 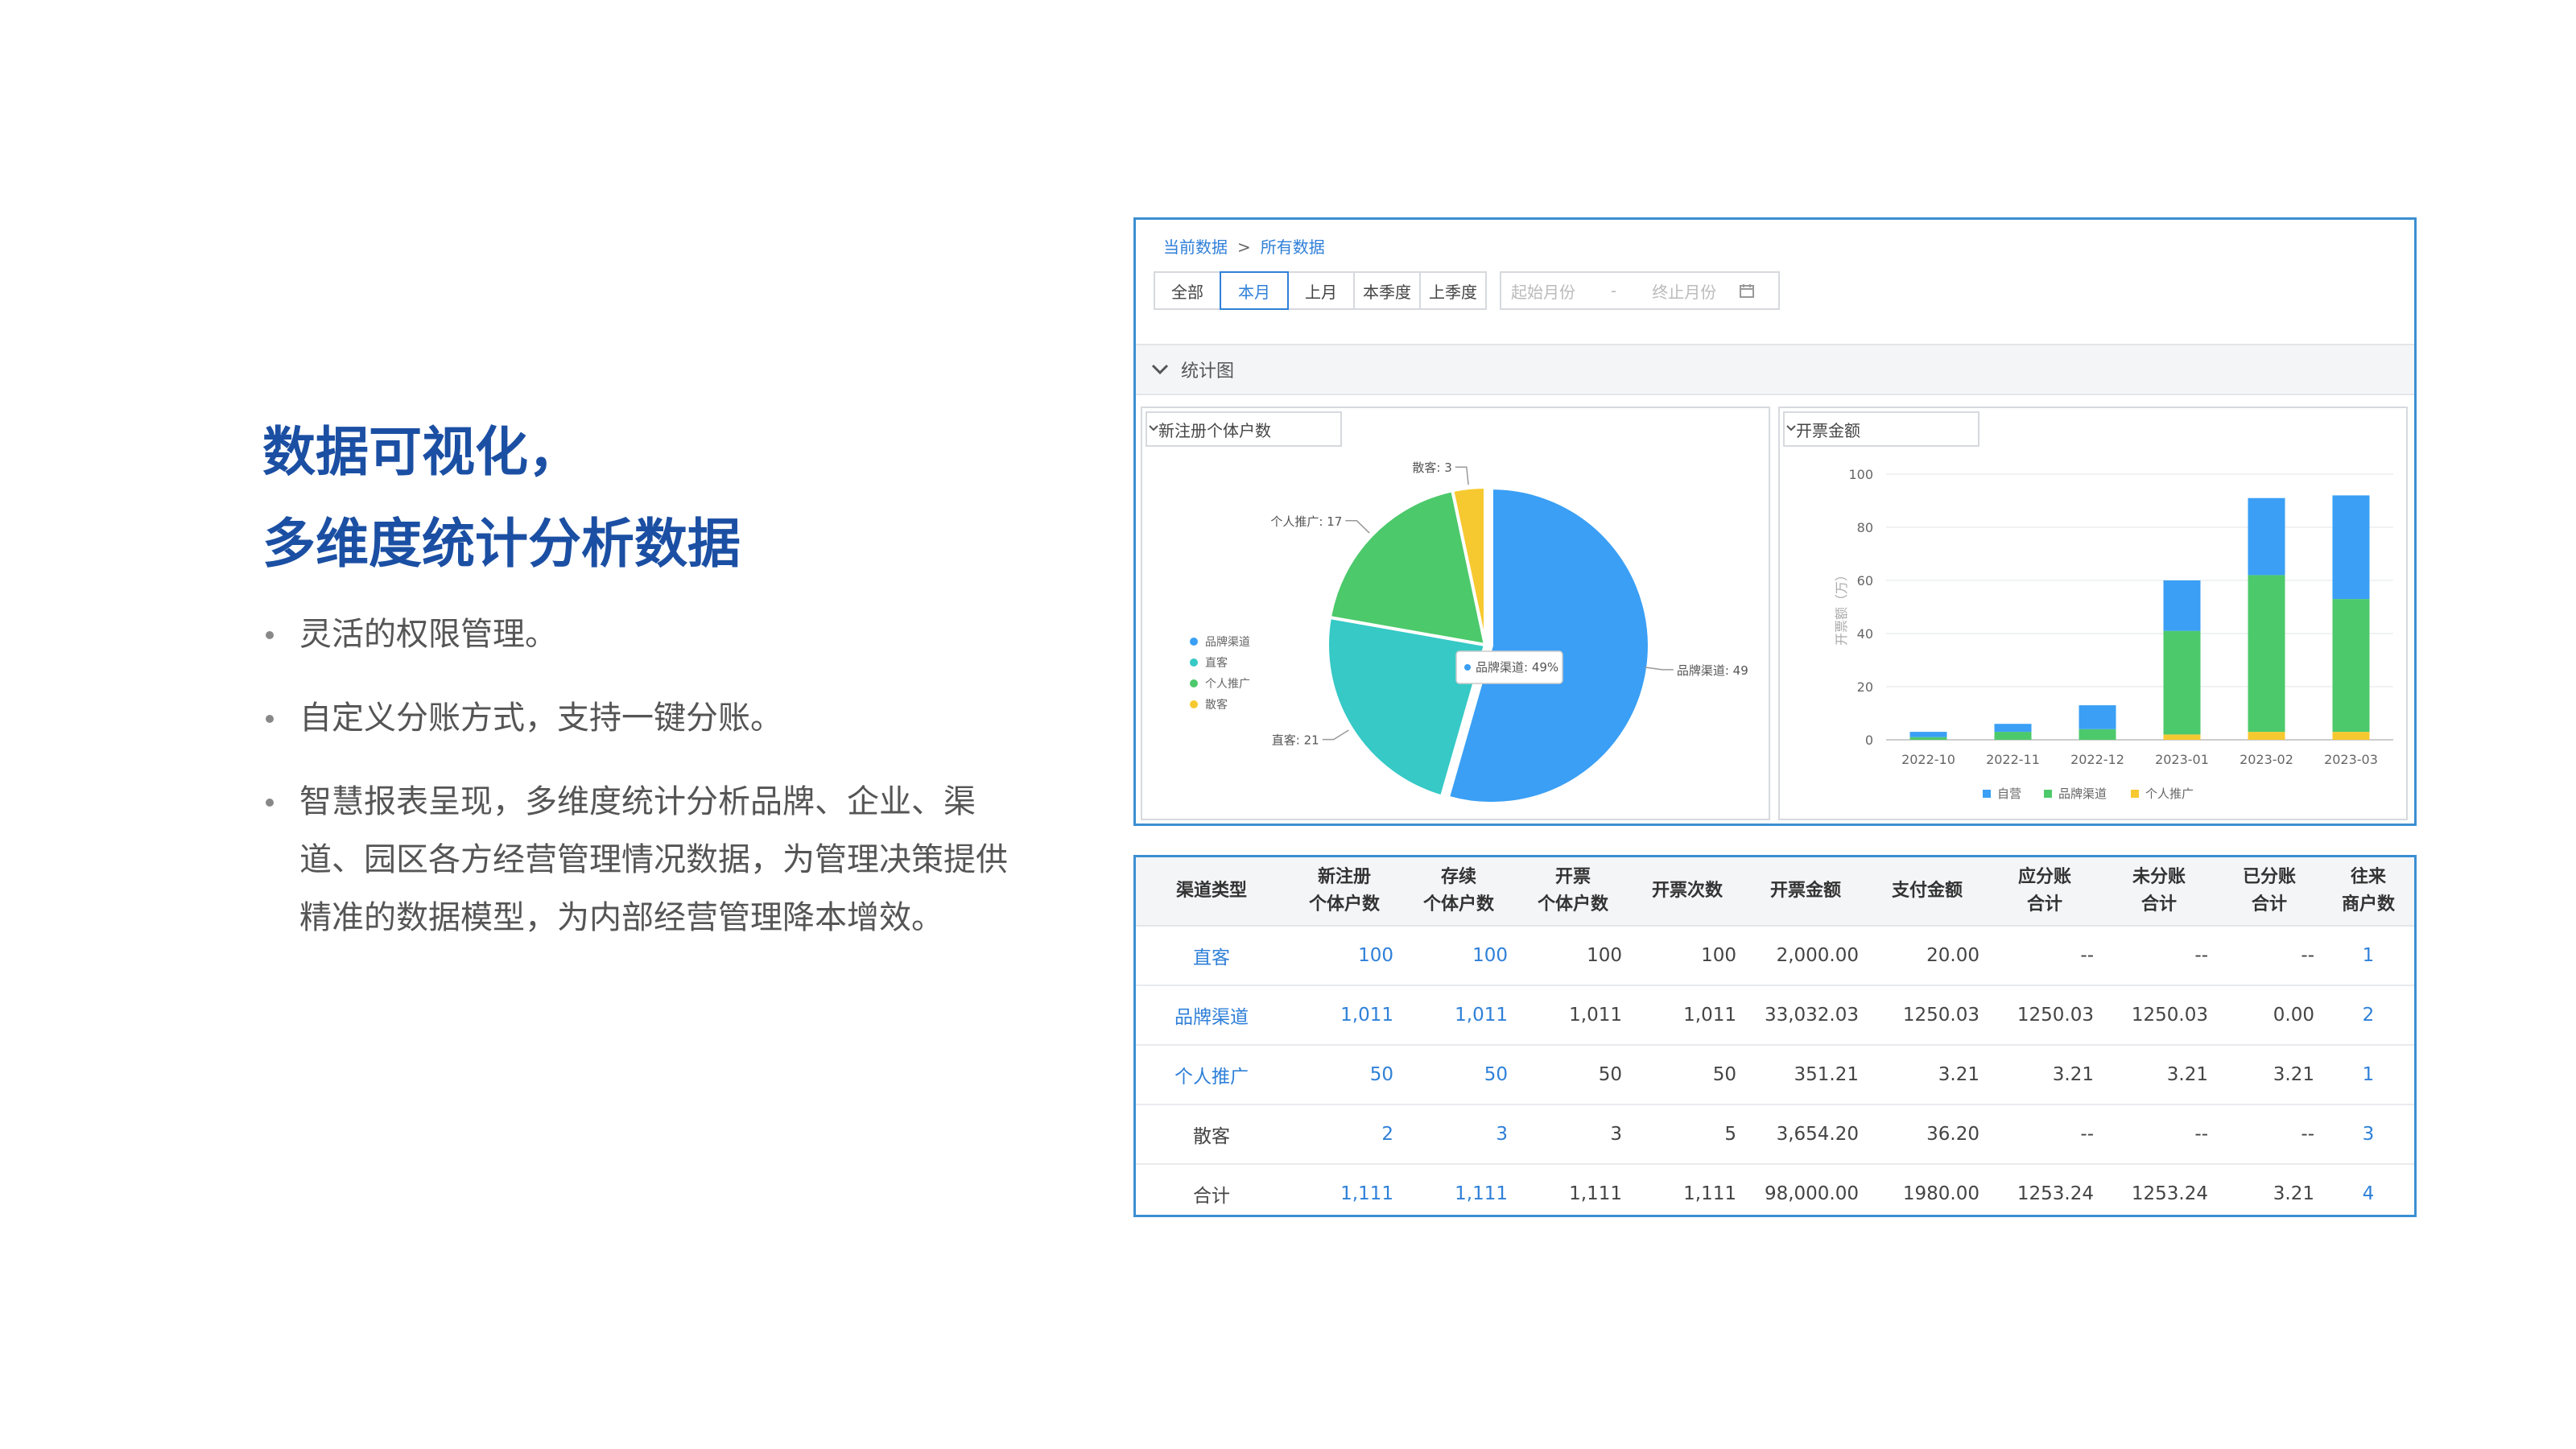 I want to click on headline-line-1: 数据可视化，, so click(x=422, y=452).